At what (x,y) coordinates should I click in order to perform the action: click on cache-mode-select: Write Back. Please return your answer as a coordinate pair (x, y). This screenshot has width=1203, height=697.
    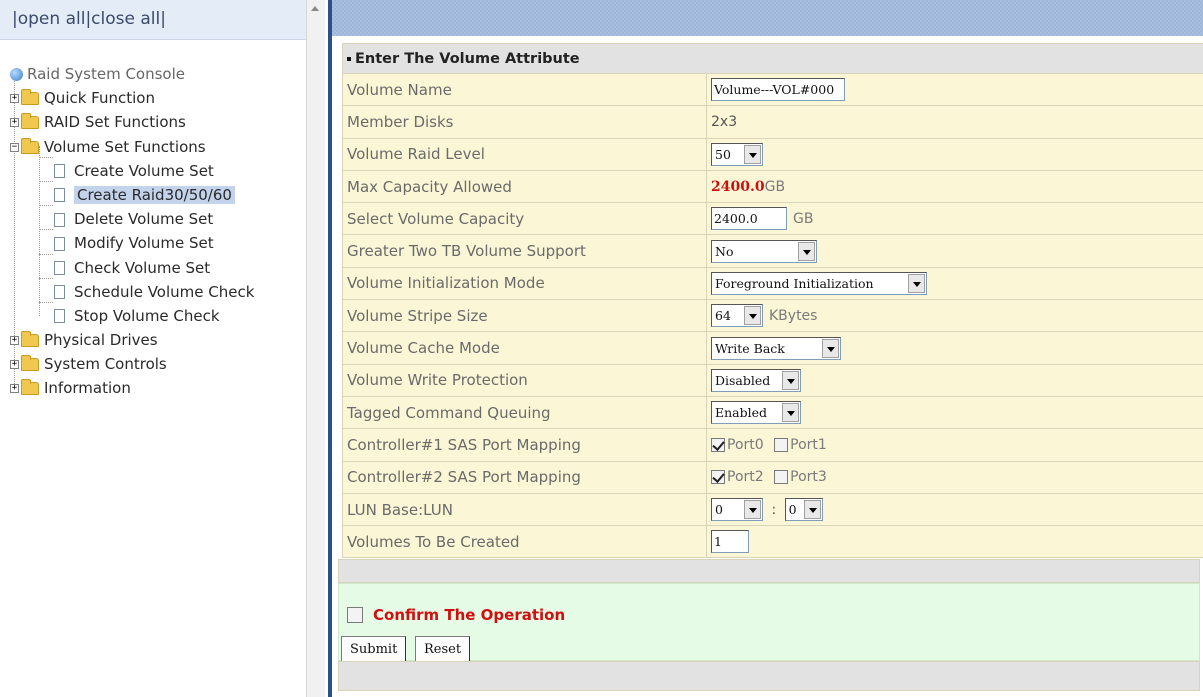
    Looking at the image, I should click on (776, 348).